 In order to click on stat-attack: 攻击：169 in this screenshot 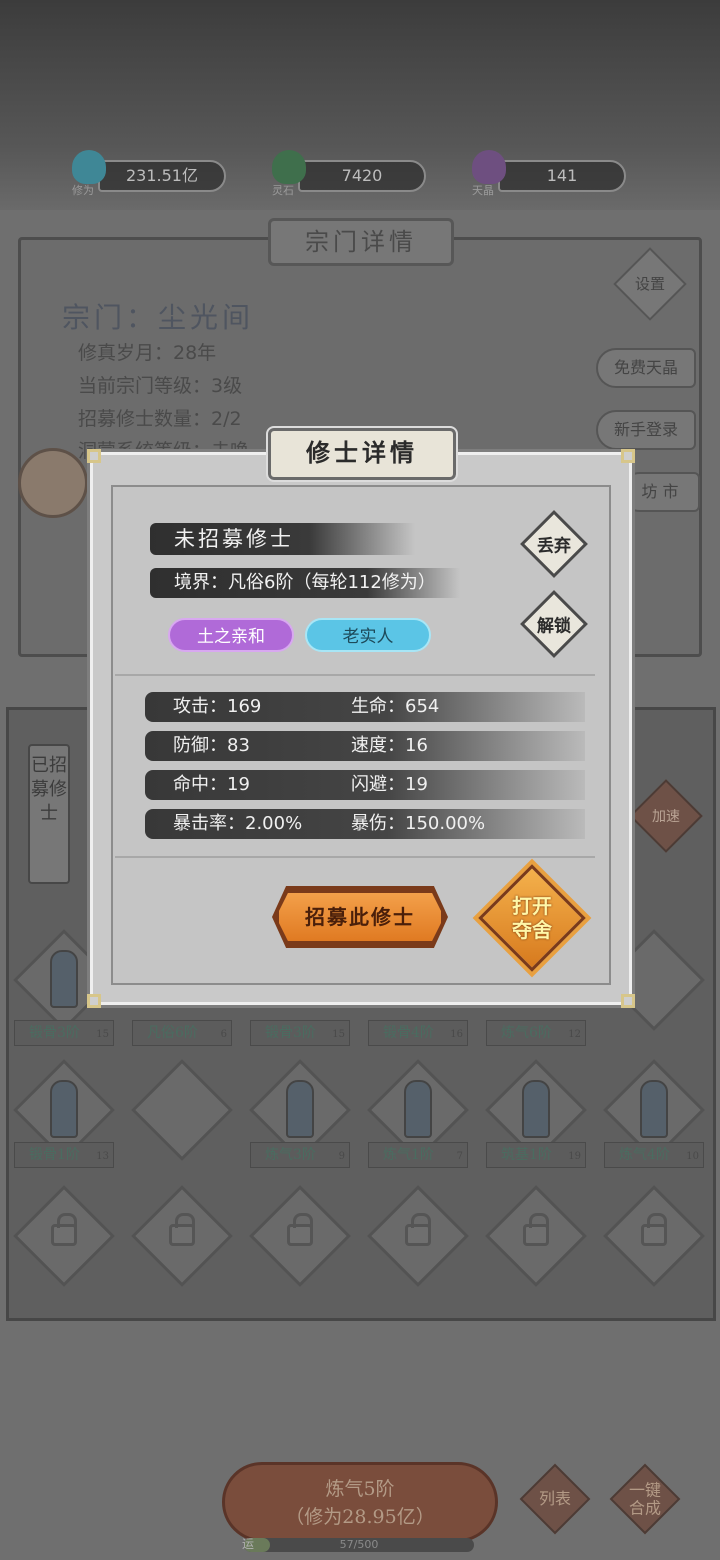, I will do `click(217, 706)`.